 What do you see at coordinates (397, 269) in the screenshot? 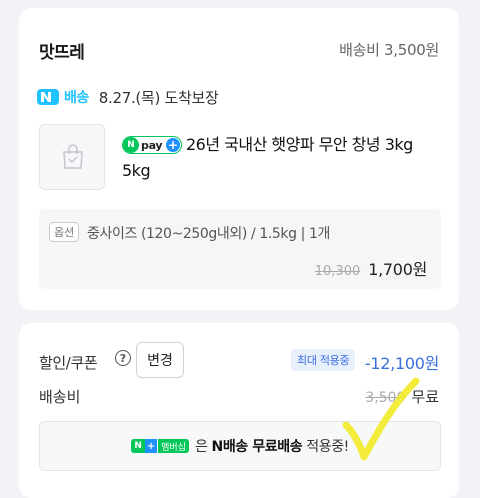
I see `sale-price: 1,700원` at bounding box center [397, 269].